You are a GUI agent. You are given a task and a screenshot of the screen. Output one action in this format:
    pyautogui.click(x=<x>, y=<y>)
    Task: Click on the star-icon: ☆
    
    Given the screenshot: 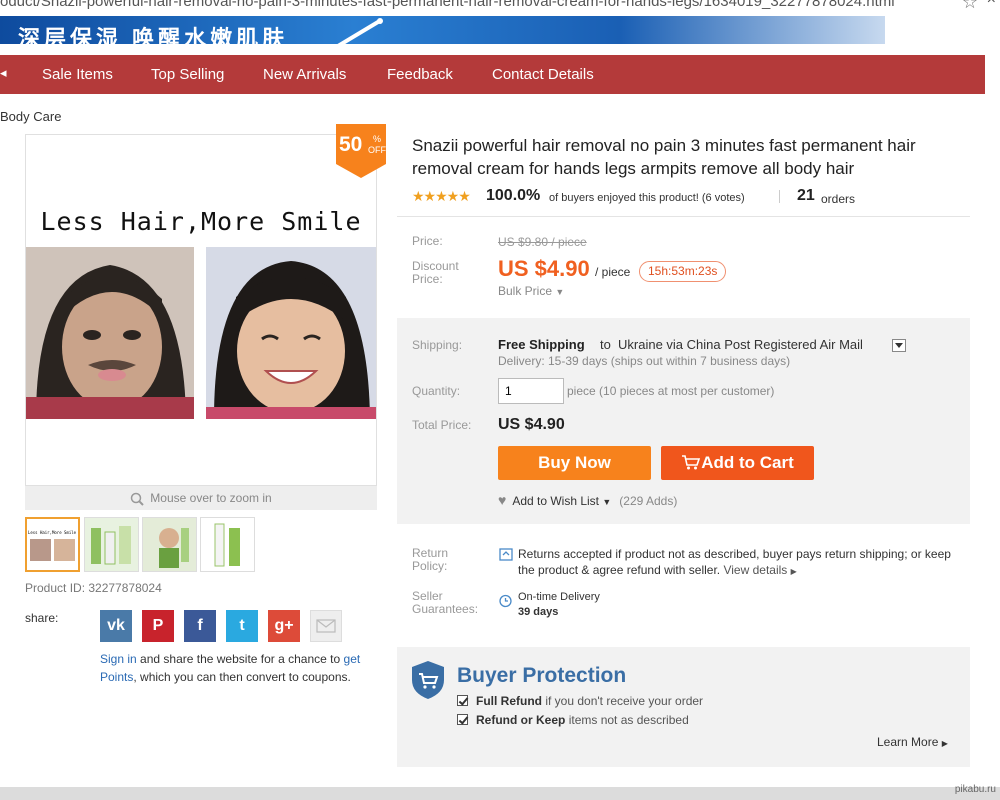 What is the action you would take?
    pyautogui.click(x=970, y=5)
    